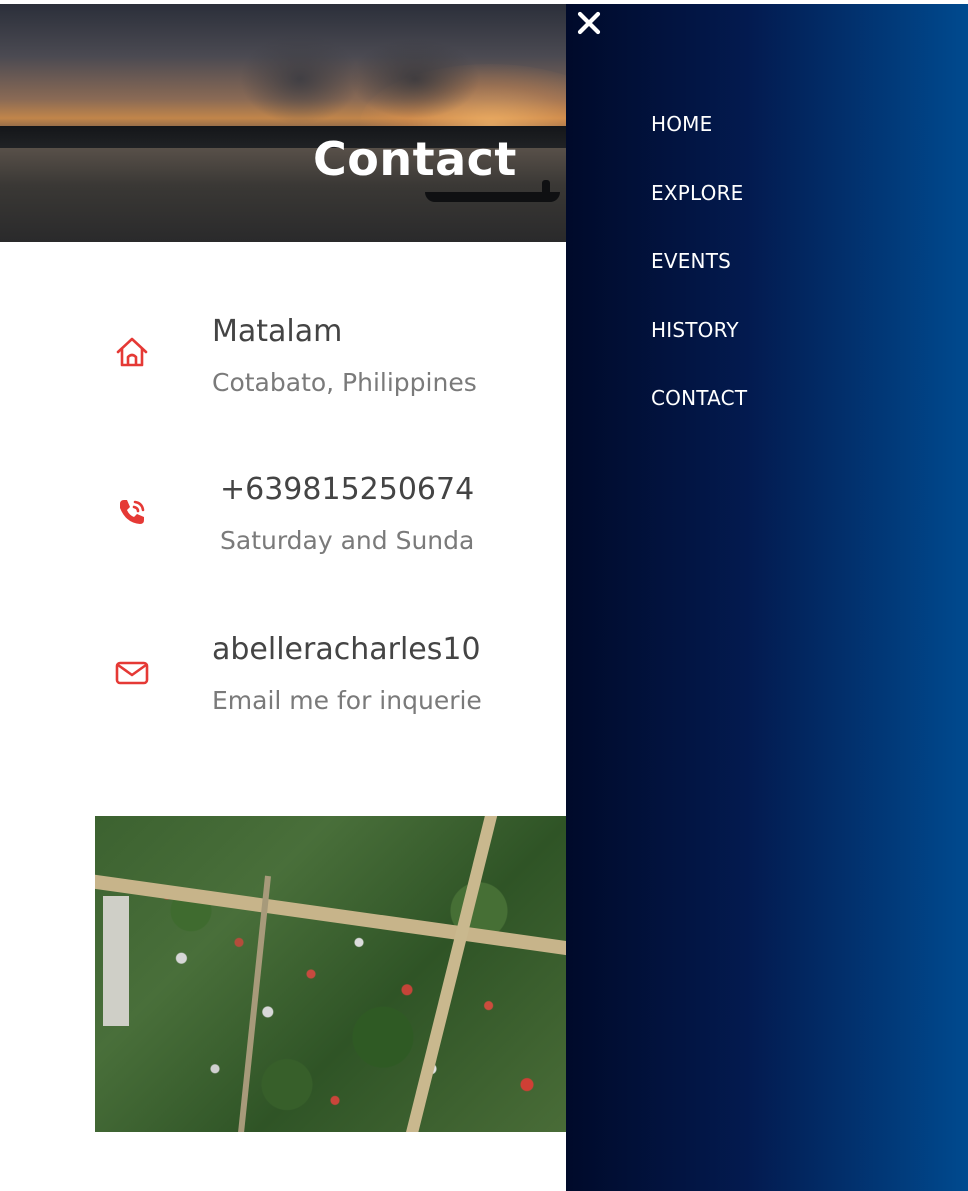  Describe the element at coordinates (132, 512) in the screenshot. I see `phone-icon` at that location.